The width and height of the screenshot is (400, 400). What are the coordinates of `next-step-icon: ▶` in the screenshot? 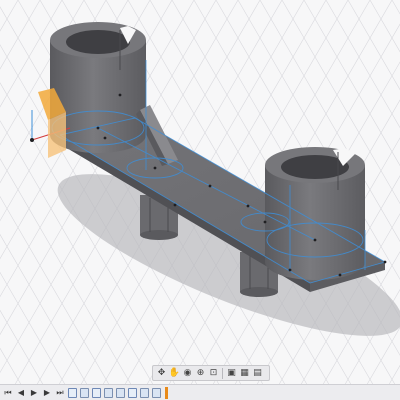 It's located at (47, 393).